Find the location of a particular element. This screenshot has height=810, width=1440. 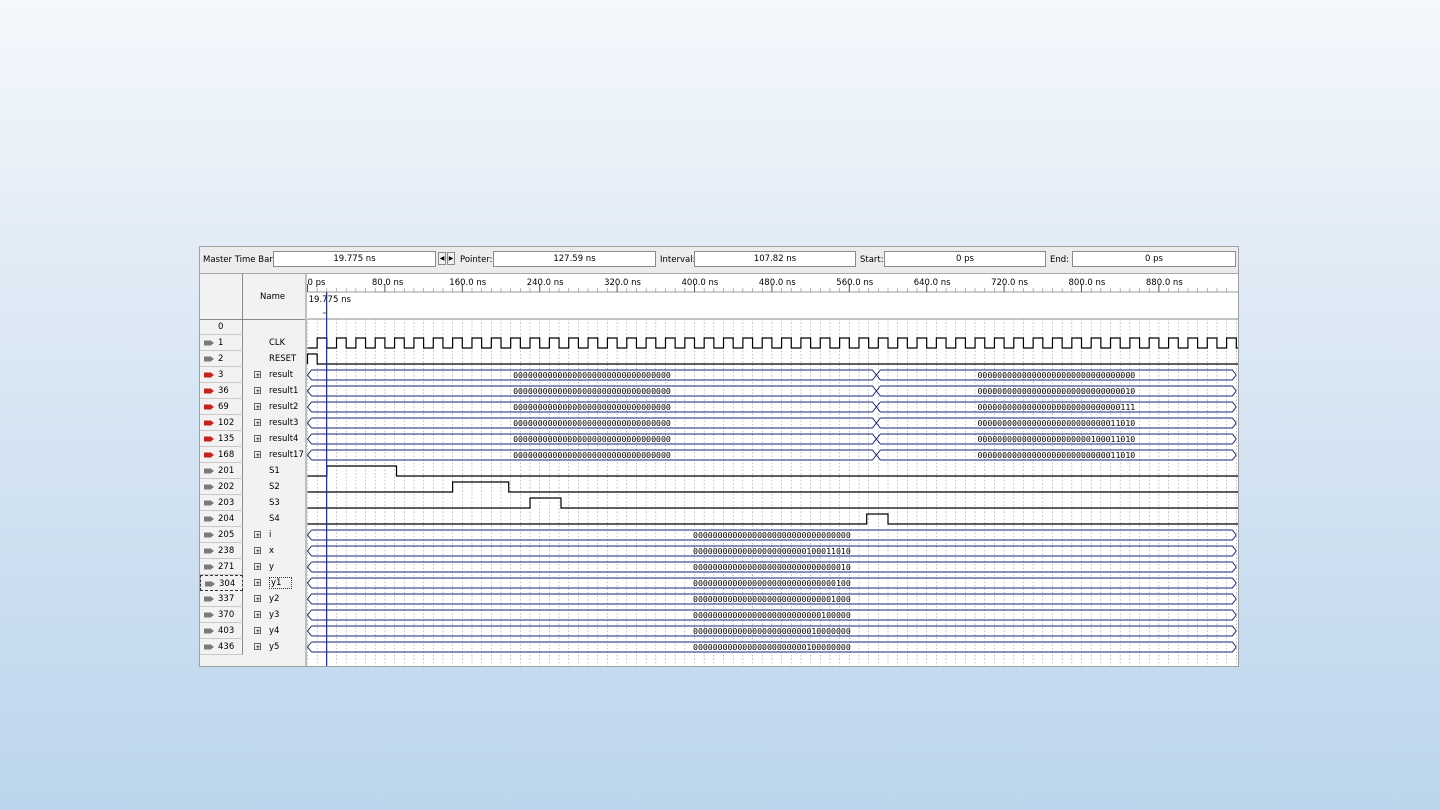

ruler-tick-label: 320.0 ns is located at coordinates (622, 283).